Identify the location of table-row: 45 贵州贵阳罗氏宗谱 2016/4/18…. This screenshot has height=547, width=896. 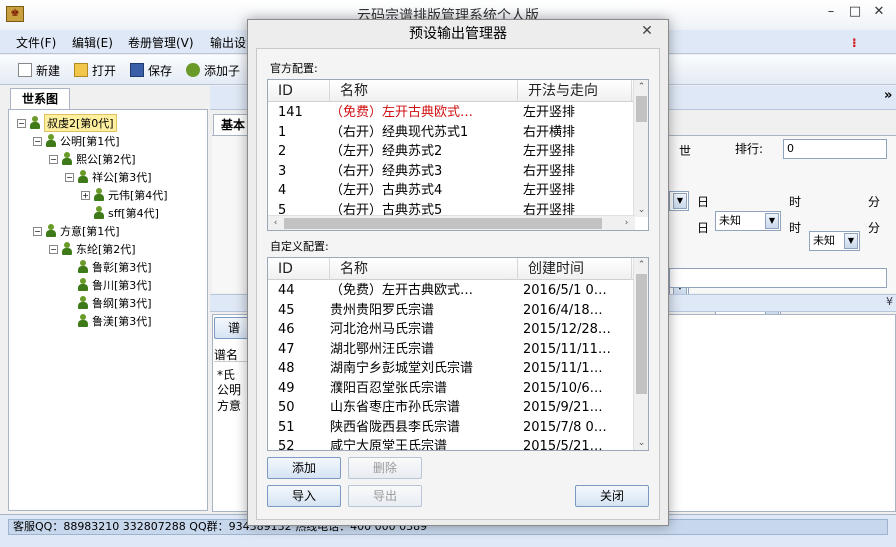
(450, 310).